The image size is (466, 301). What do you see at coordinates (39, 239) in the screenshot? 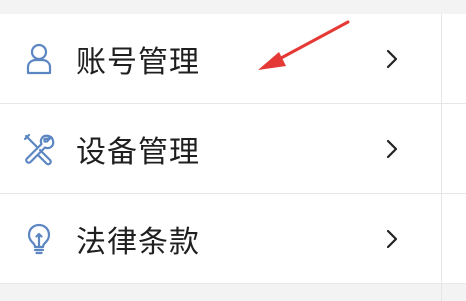
I see `lightbulb-icon` at bounding box center [39, 239].